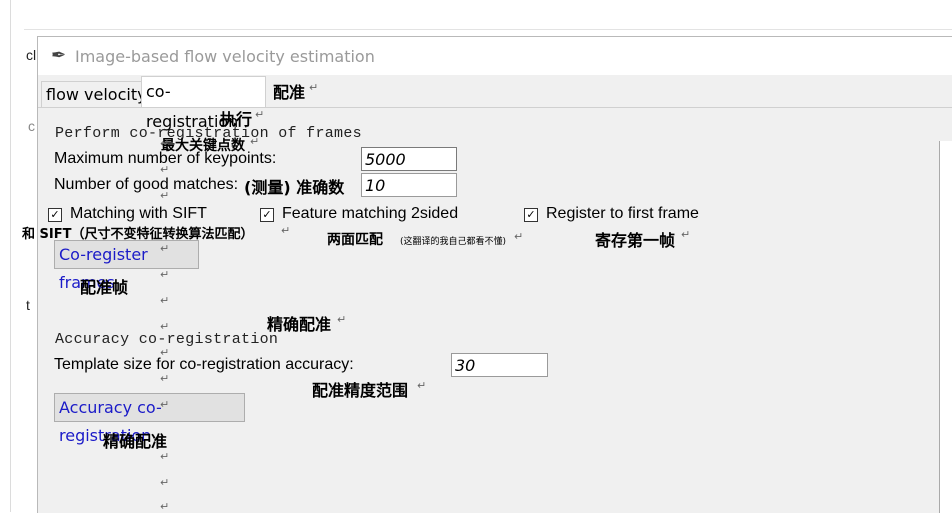 The image size is (952, 513). I want to click on tab-co-registration: co-registration, so click(203, 103).